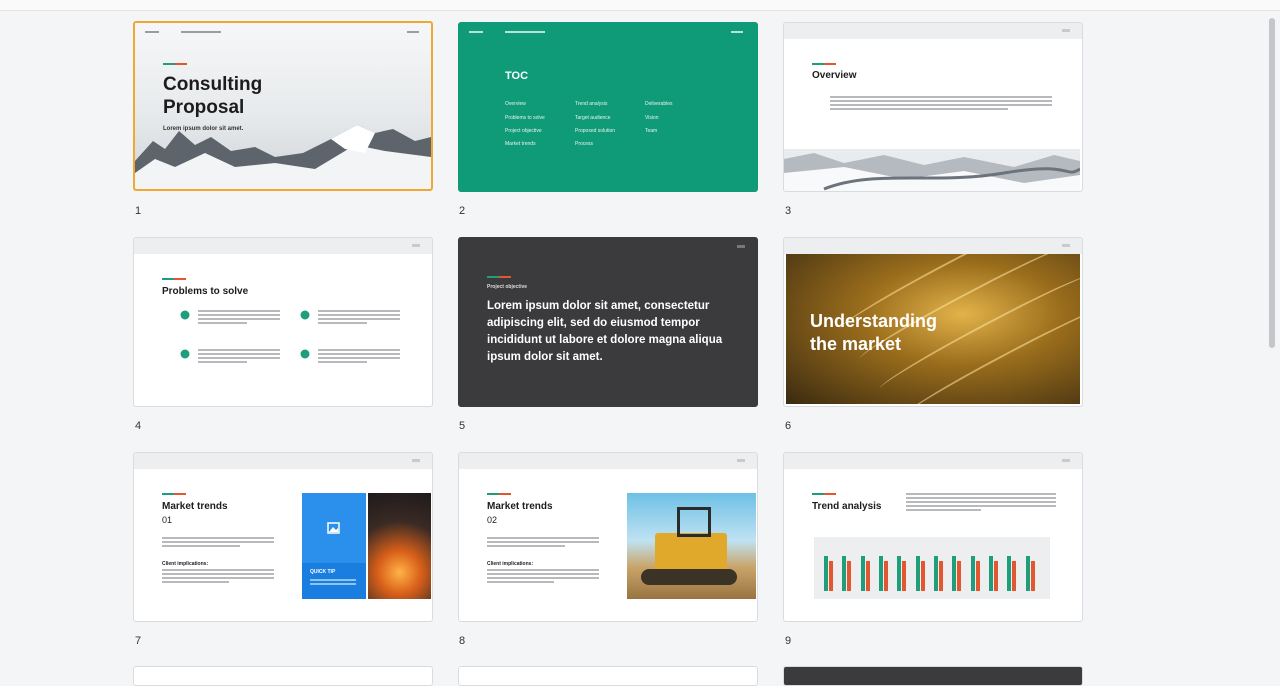 The image size is (1280, 686). Describe the element at coordinates (593, 118) in the screenshot. I see `toc-item: Target audience` at that location.